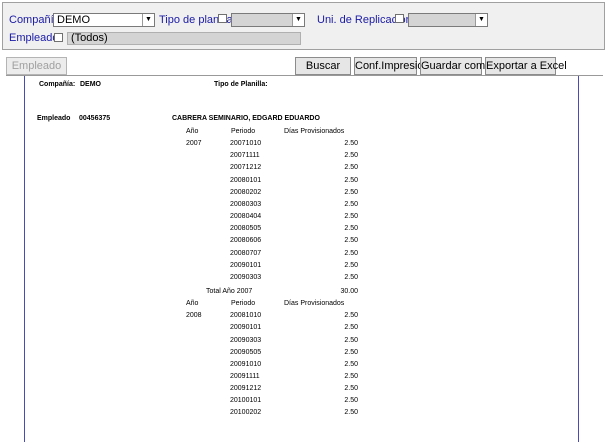 This screenshot has height=442, width=609. I want to click on periodo-cell: 20071111, so click(245, 155).